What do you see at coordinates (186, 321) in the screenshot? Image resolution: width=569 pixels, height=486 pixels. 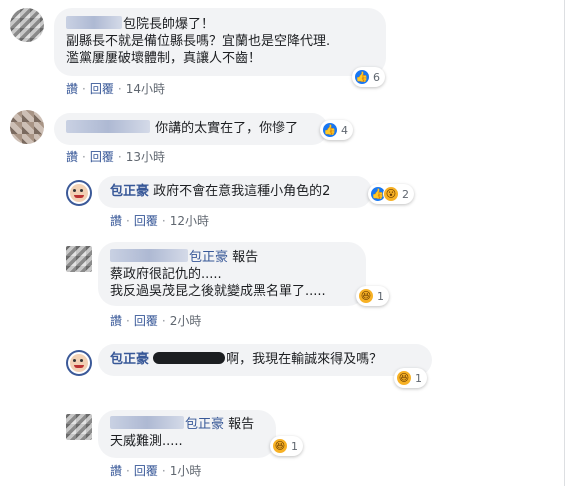 I see `comment-timestamp: 2小時` at bounding box center [186, 321].